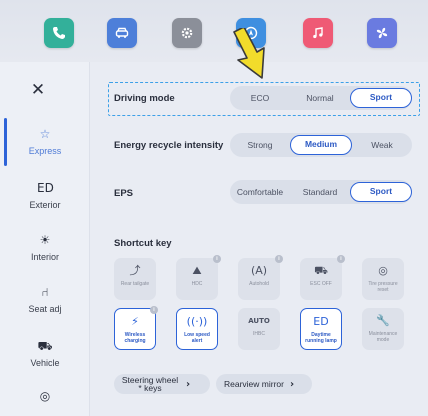 This screenshot has width=428, height=416. Describe the element at coordinates (5, 142) in the screenshot. I see `sidebar-active-indicator` at that location.